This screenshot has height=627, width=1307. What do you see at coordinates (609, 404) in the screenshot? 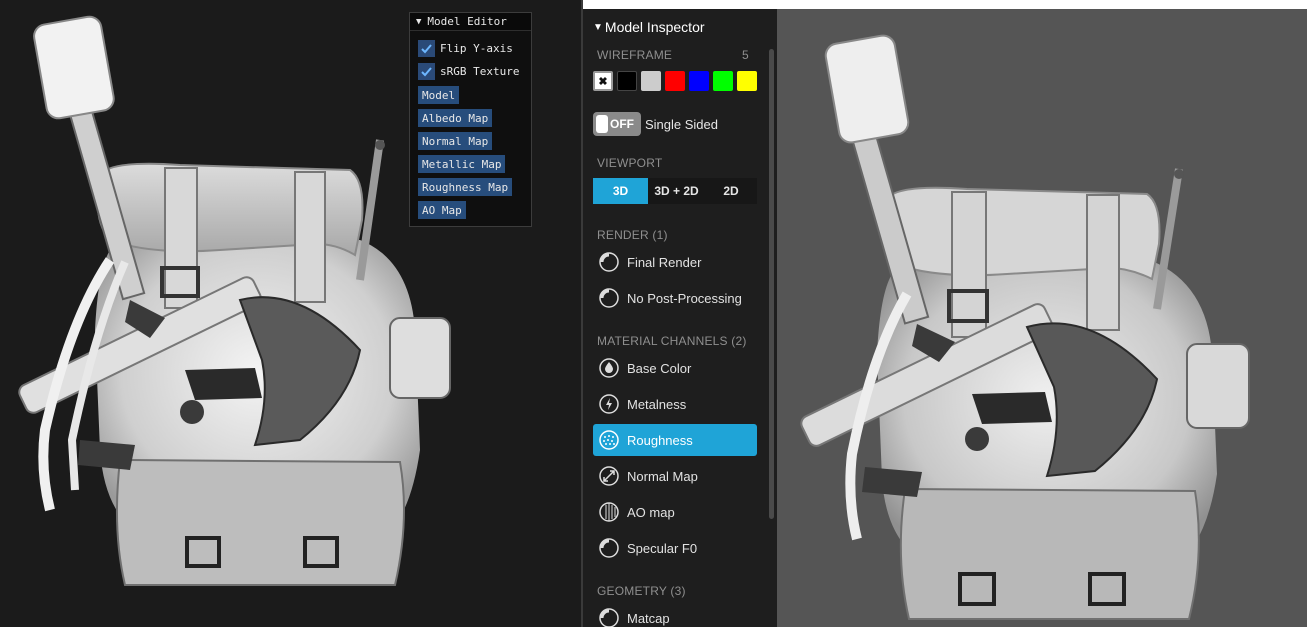
I see `lightning-icon` at bounding box center [609, 404].